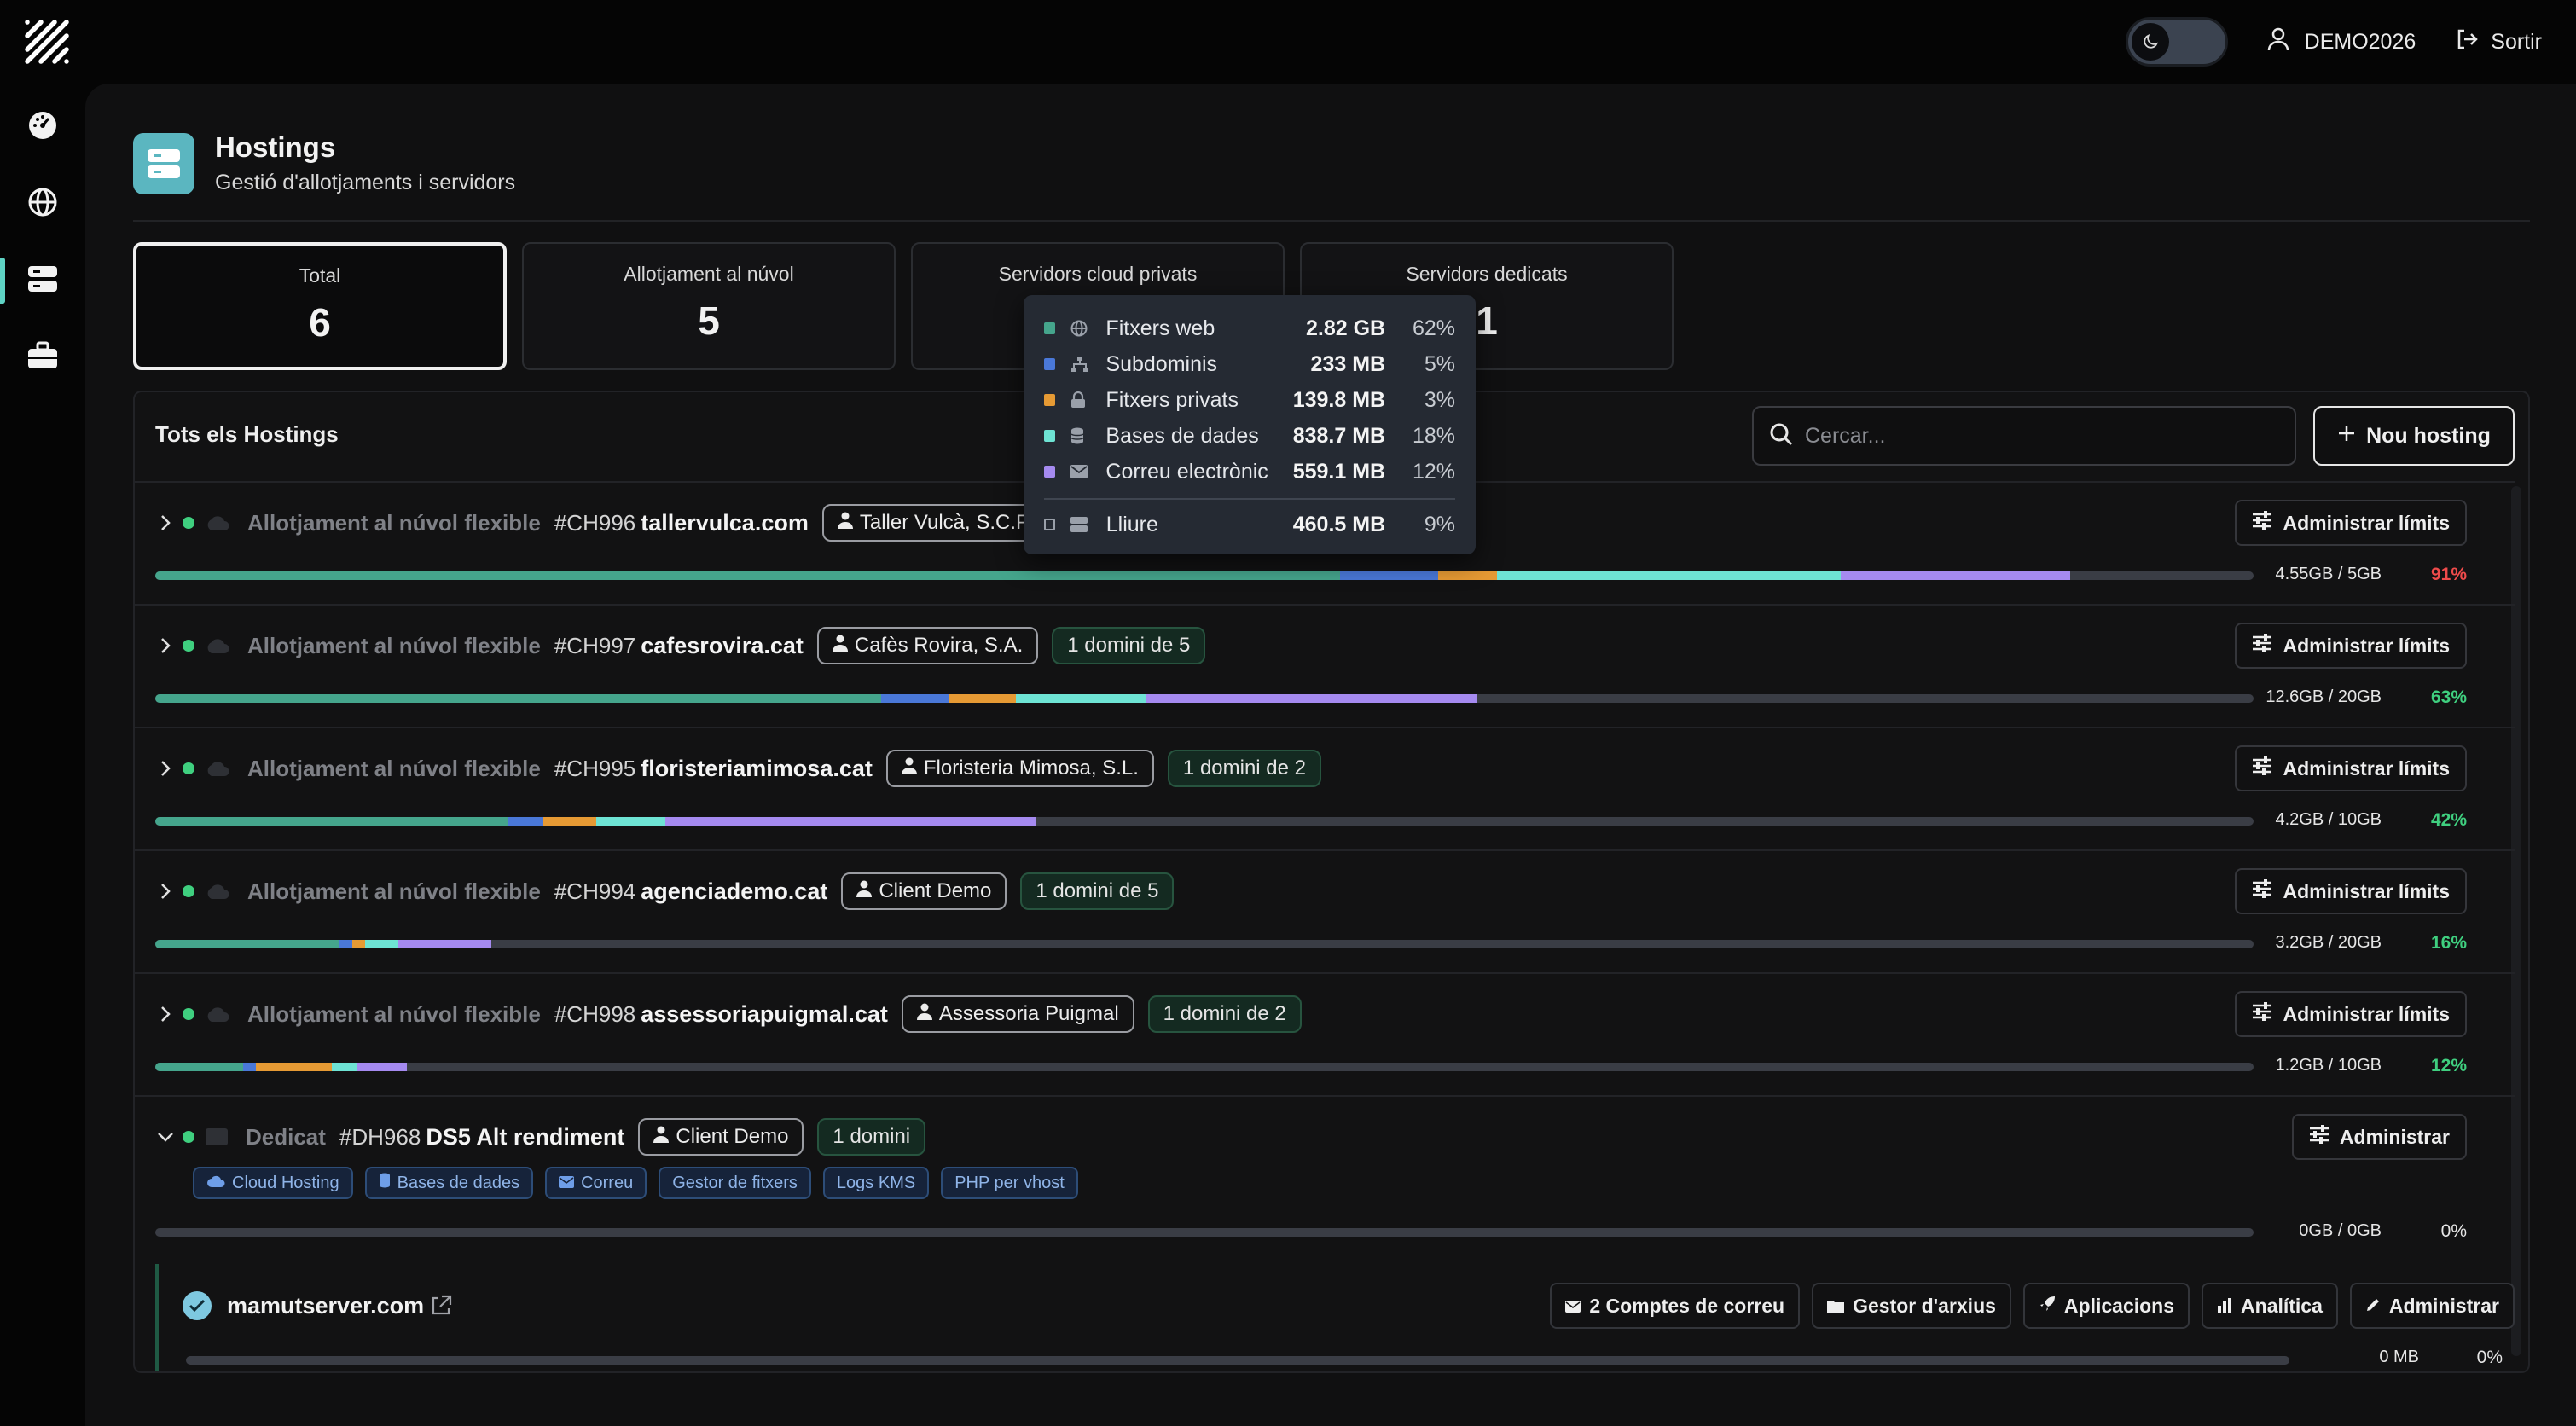 This screenshot has height=1426, width=2576. I want to click on logout-icon, so click(2467, 42).